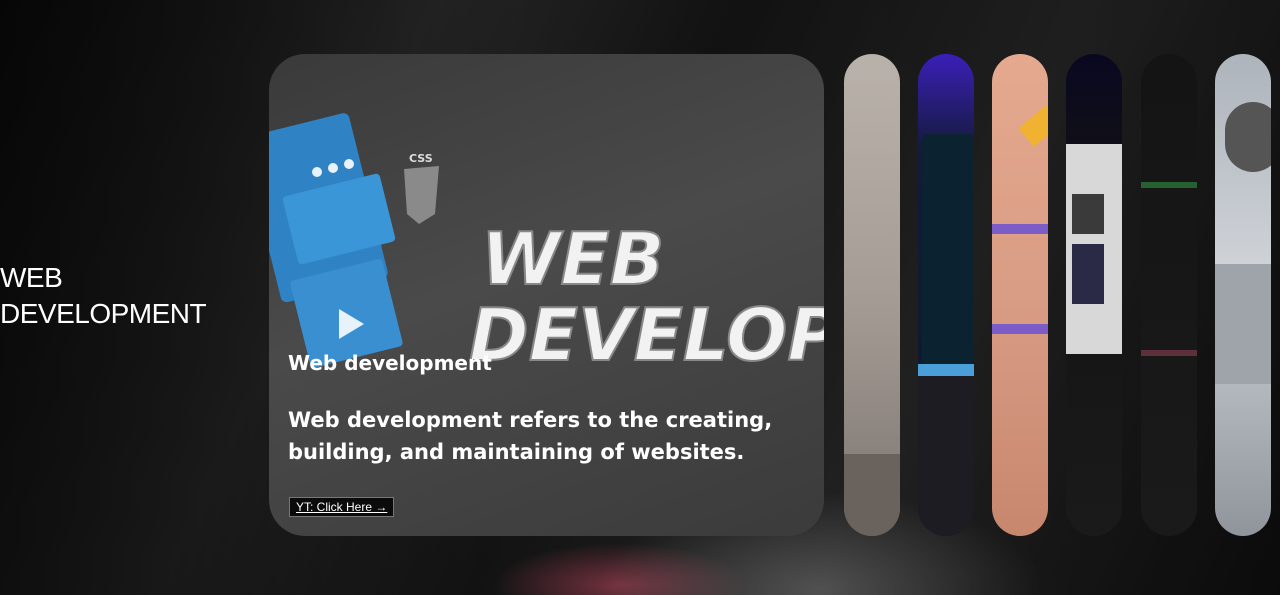  What do you see at coordinates (646, 335) in the screenshot?
I see `image-text-develop: DEVELOP` at bounding box center [646, 335].